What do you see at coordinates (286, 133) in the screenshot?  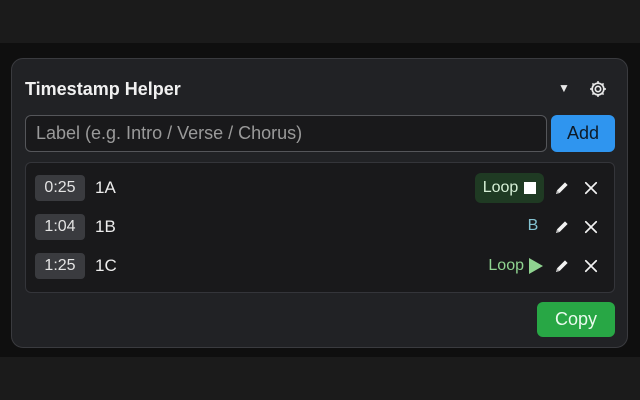 I see `label-input` at bounding box center [286, 133].